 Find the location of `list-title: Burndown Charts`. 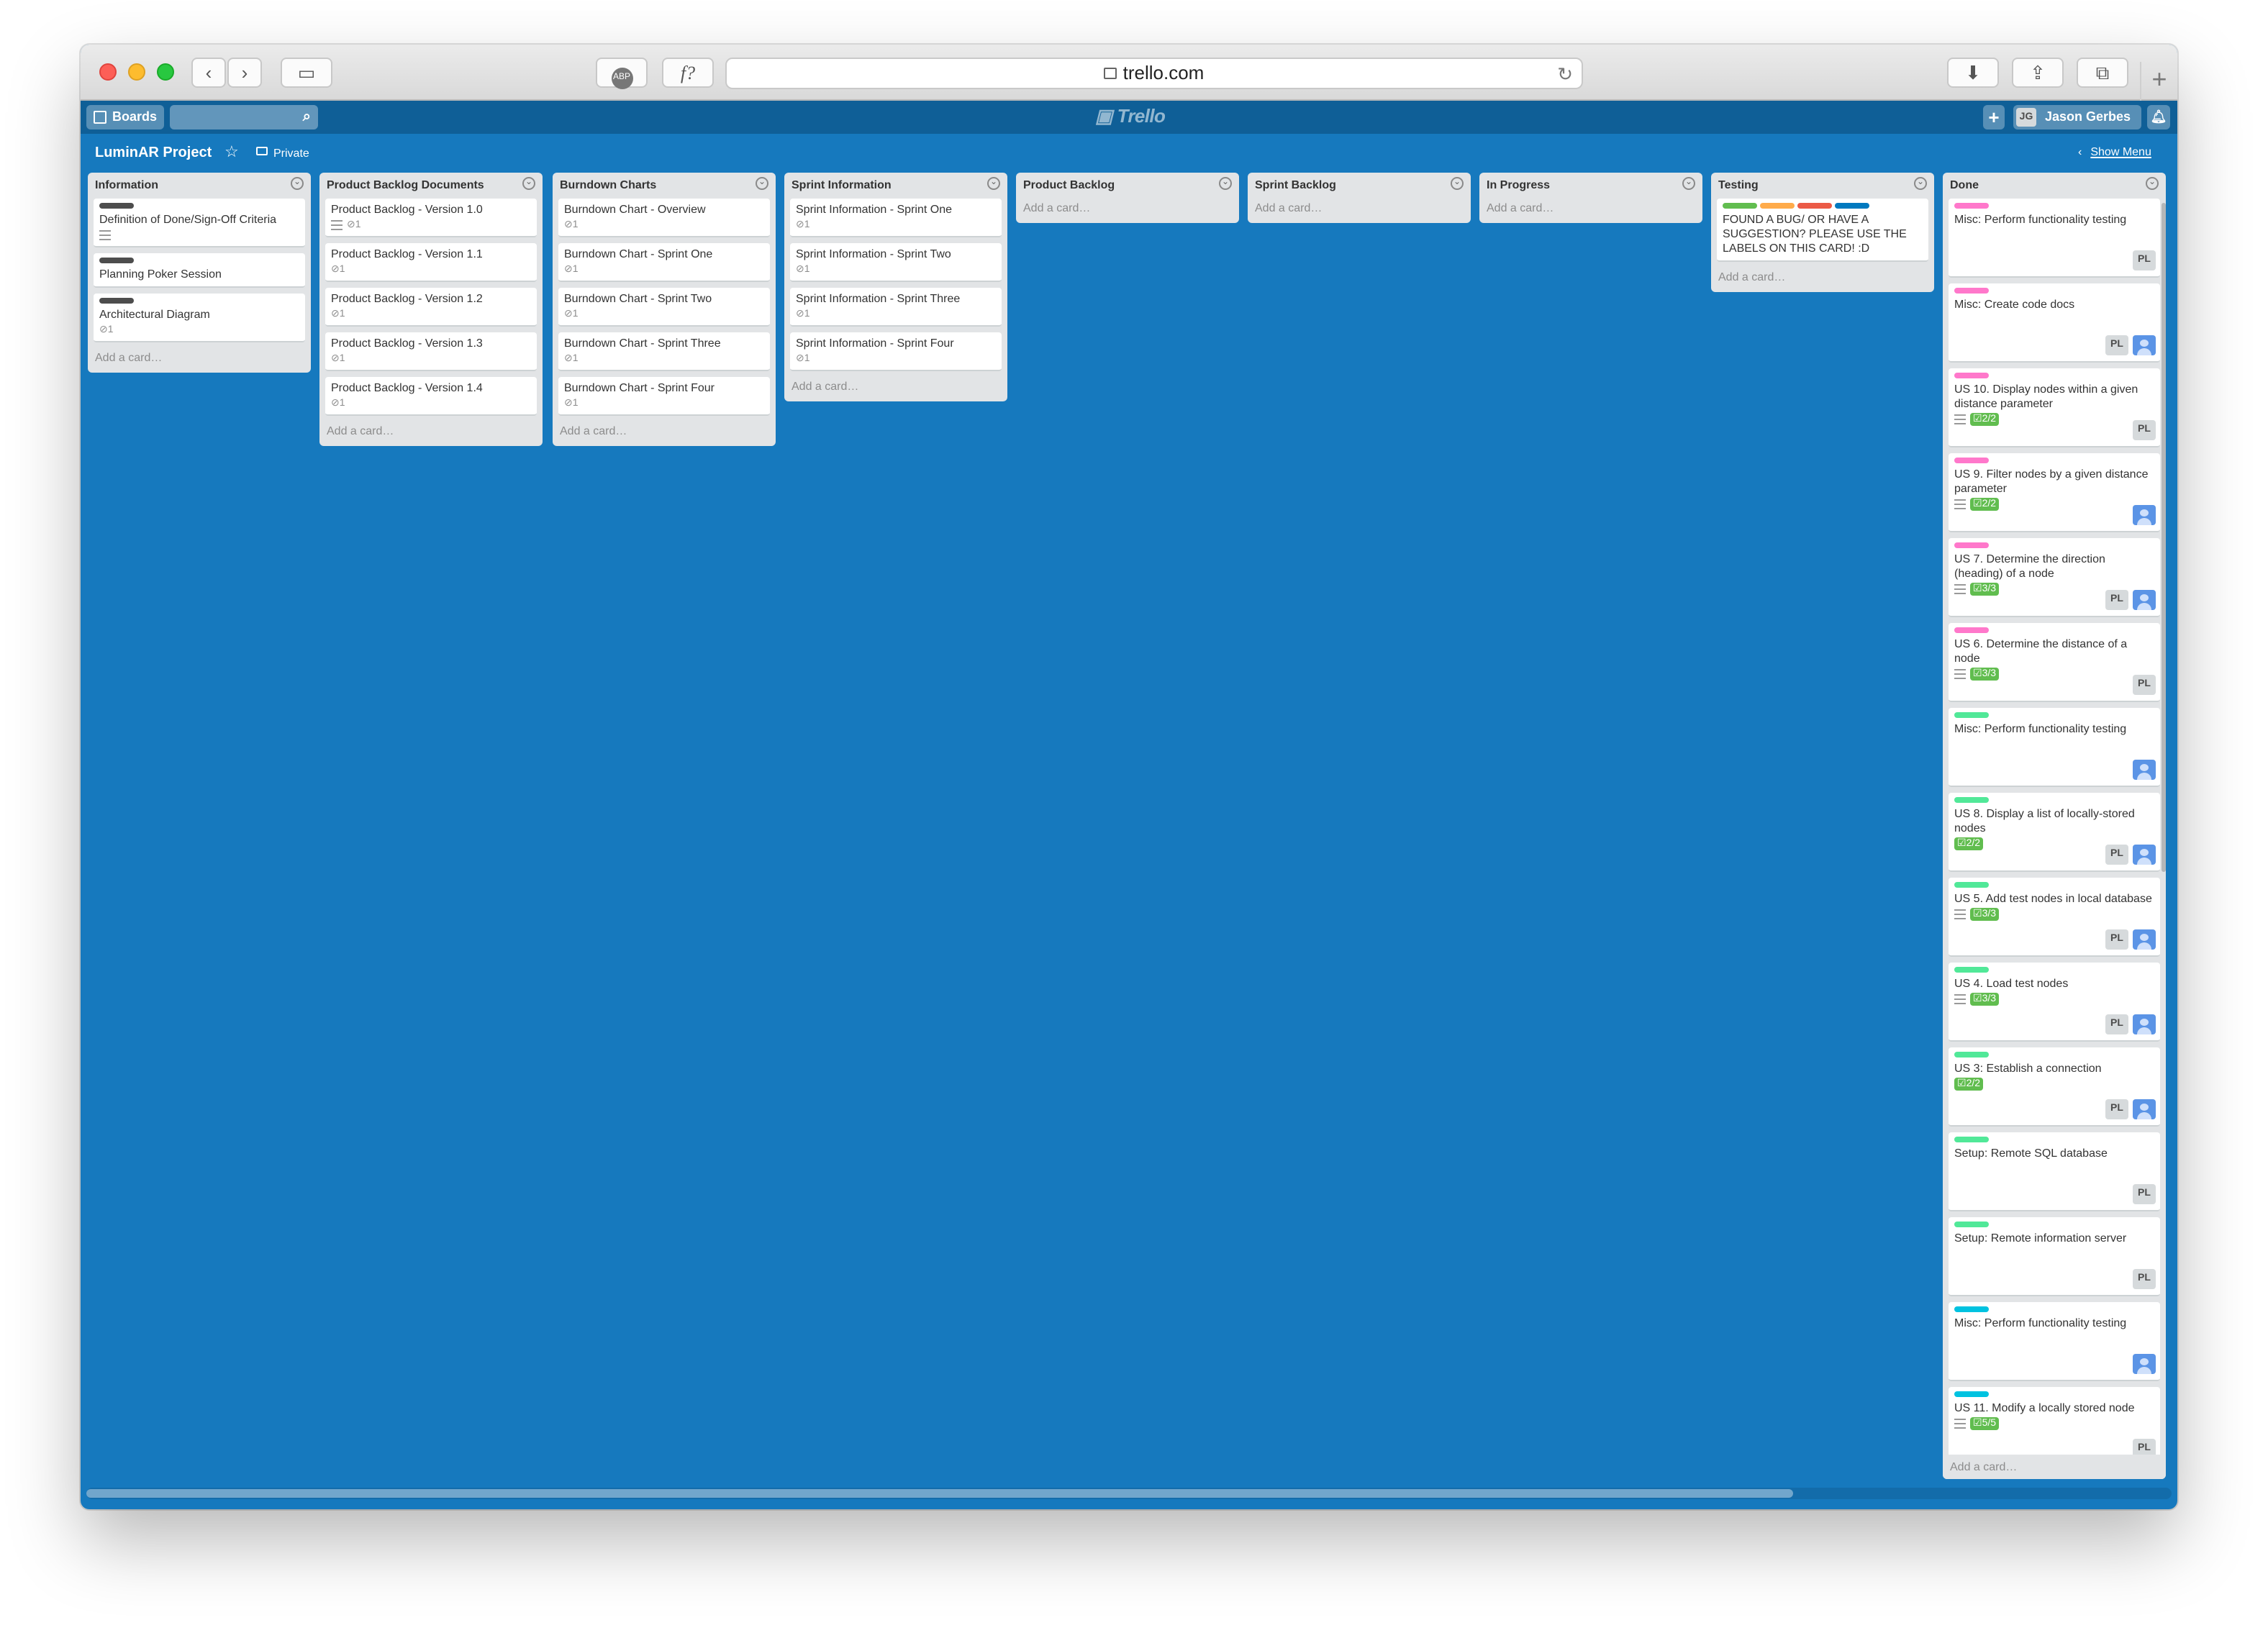

list-title: Burndown Charts is located at coordinates (608, 184).